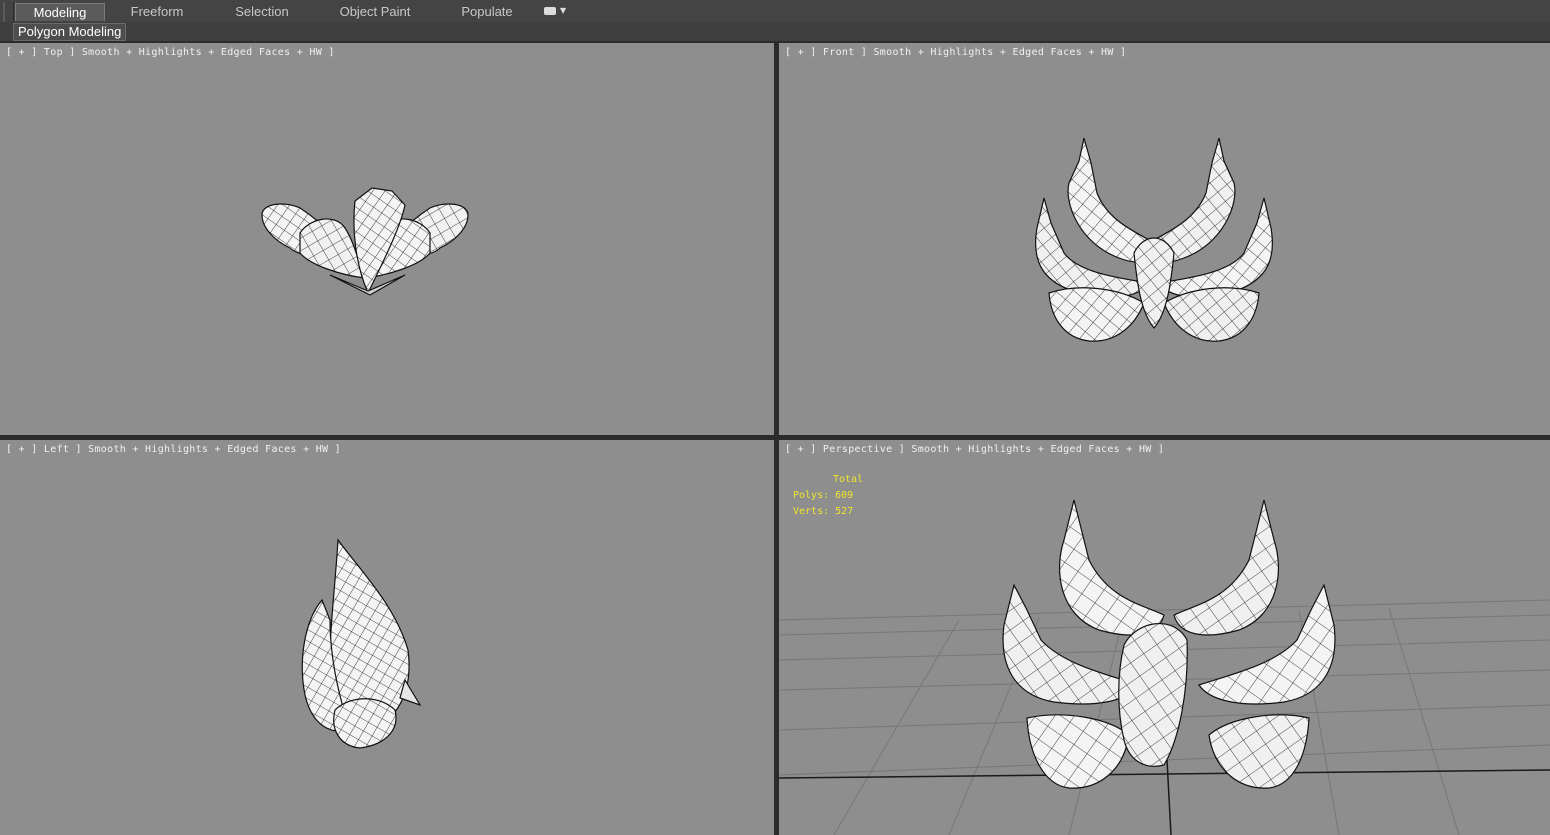 Image resolution: width=1550 pixels, height=835 pixels. I want to click on ribbon-options-icon: ▼, so click(555, 12).